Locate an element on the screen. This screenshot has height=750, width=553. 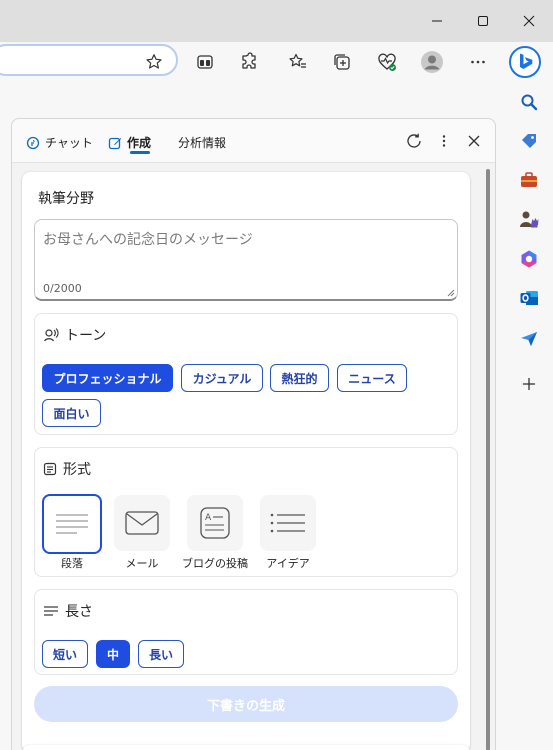
more-vertical-icon is located at coordinates (444, 141).